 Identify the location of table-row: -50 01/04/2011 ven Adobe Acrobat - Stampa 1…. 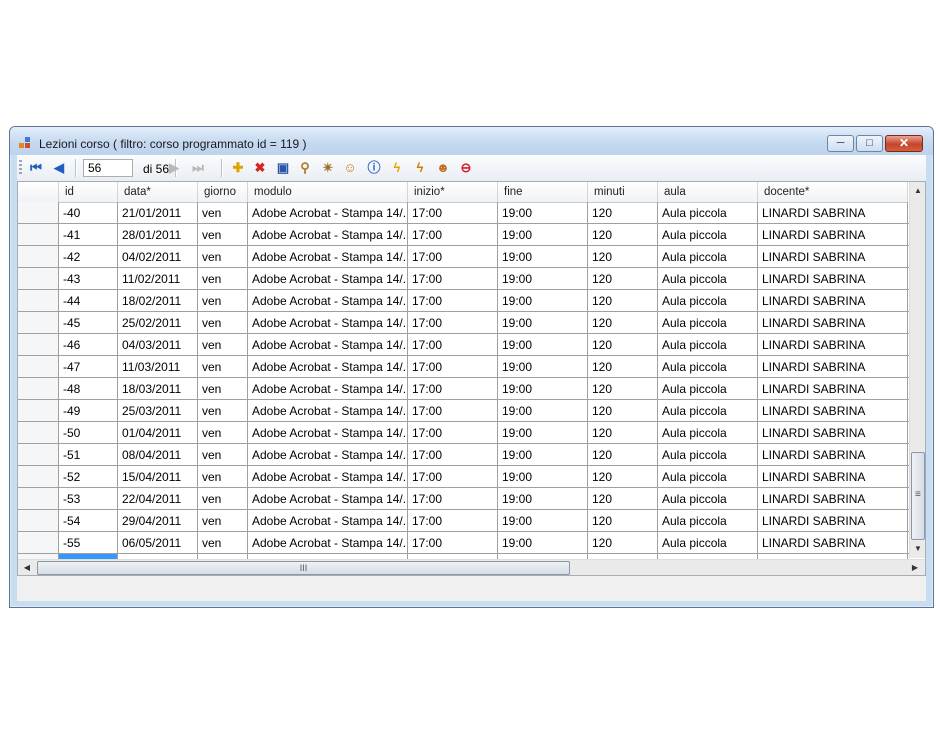
(471, 433).